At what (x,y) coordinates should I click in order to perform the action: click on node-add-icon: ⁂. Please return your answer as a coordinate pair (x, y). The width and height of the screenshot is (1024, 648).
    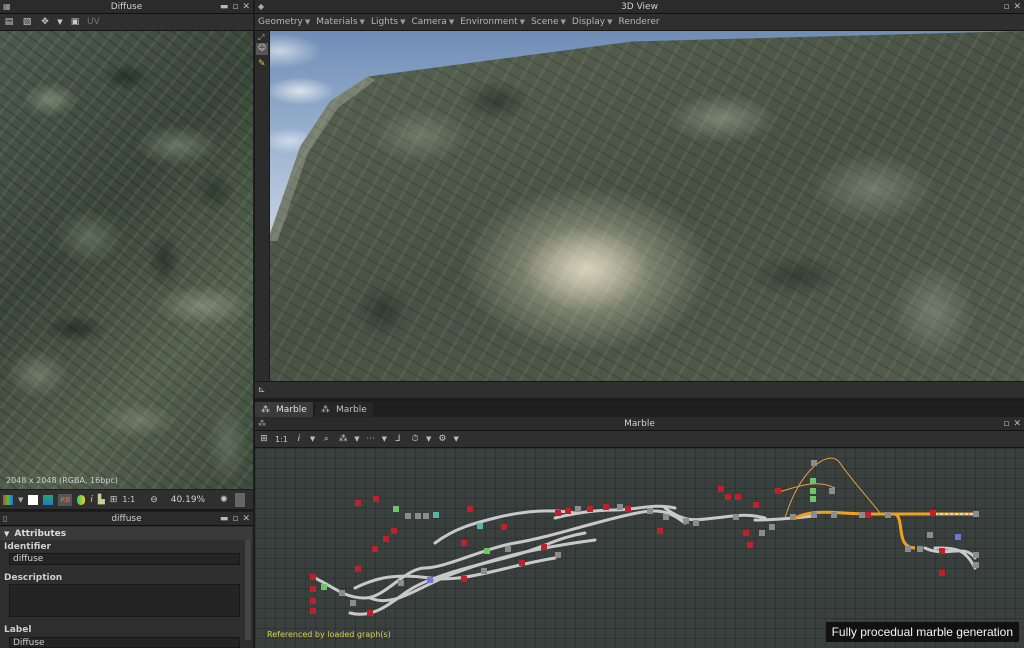
    Looking at the image, I should click on (343, 439).